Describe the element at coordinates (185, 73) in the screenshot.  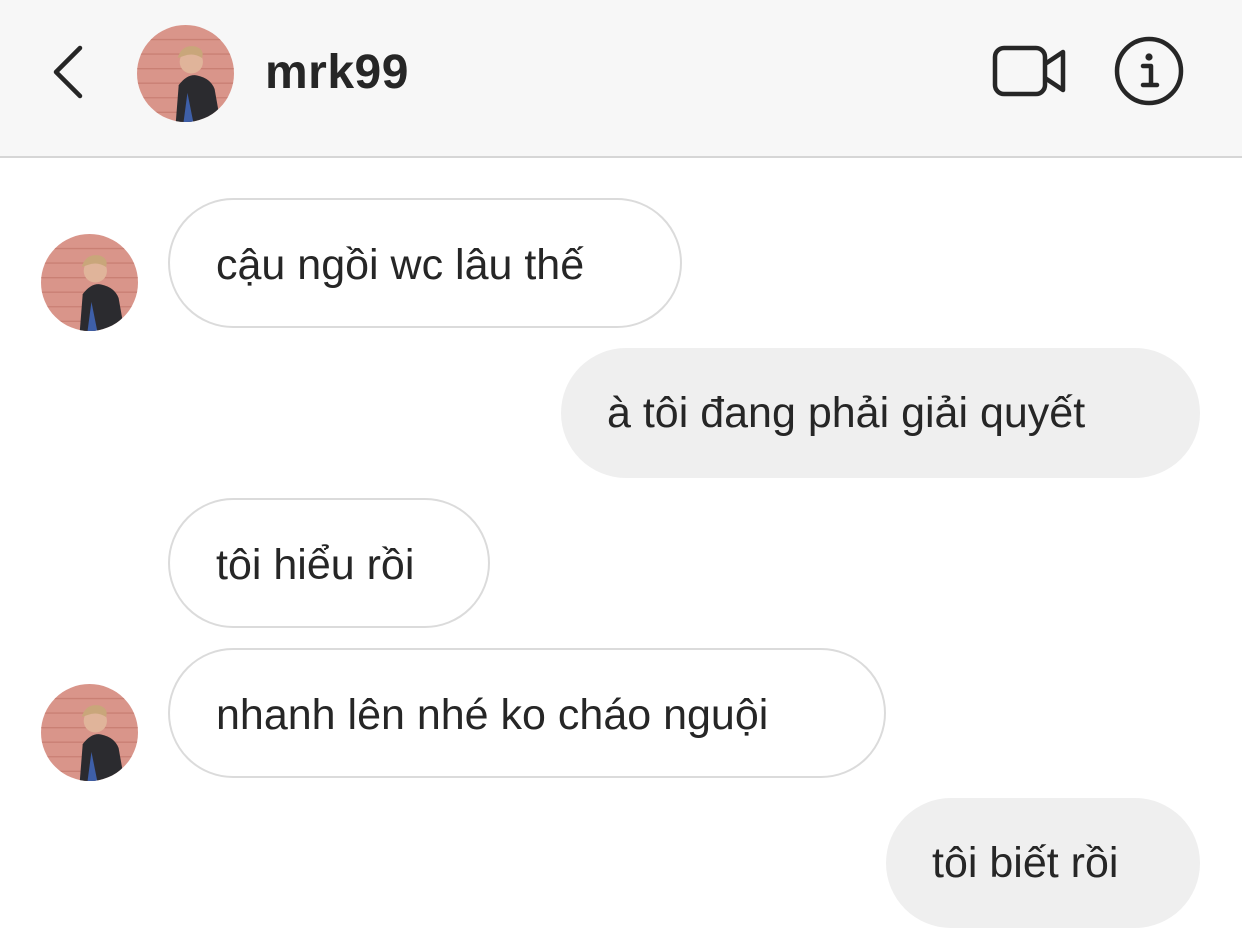
I see `avatar` at that location.